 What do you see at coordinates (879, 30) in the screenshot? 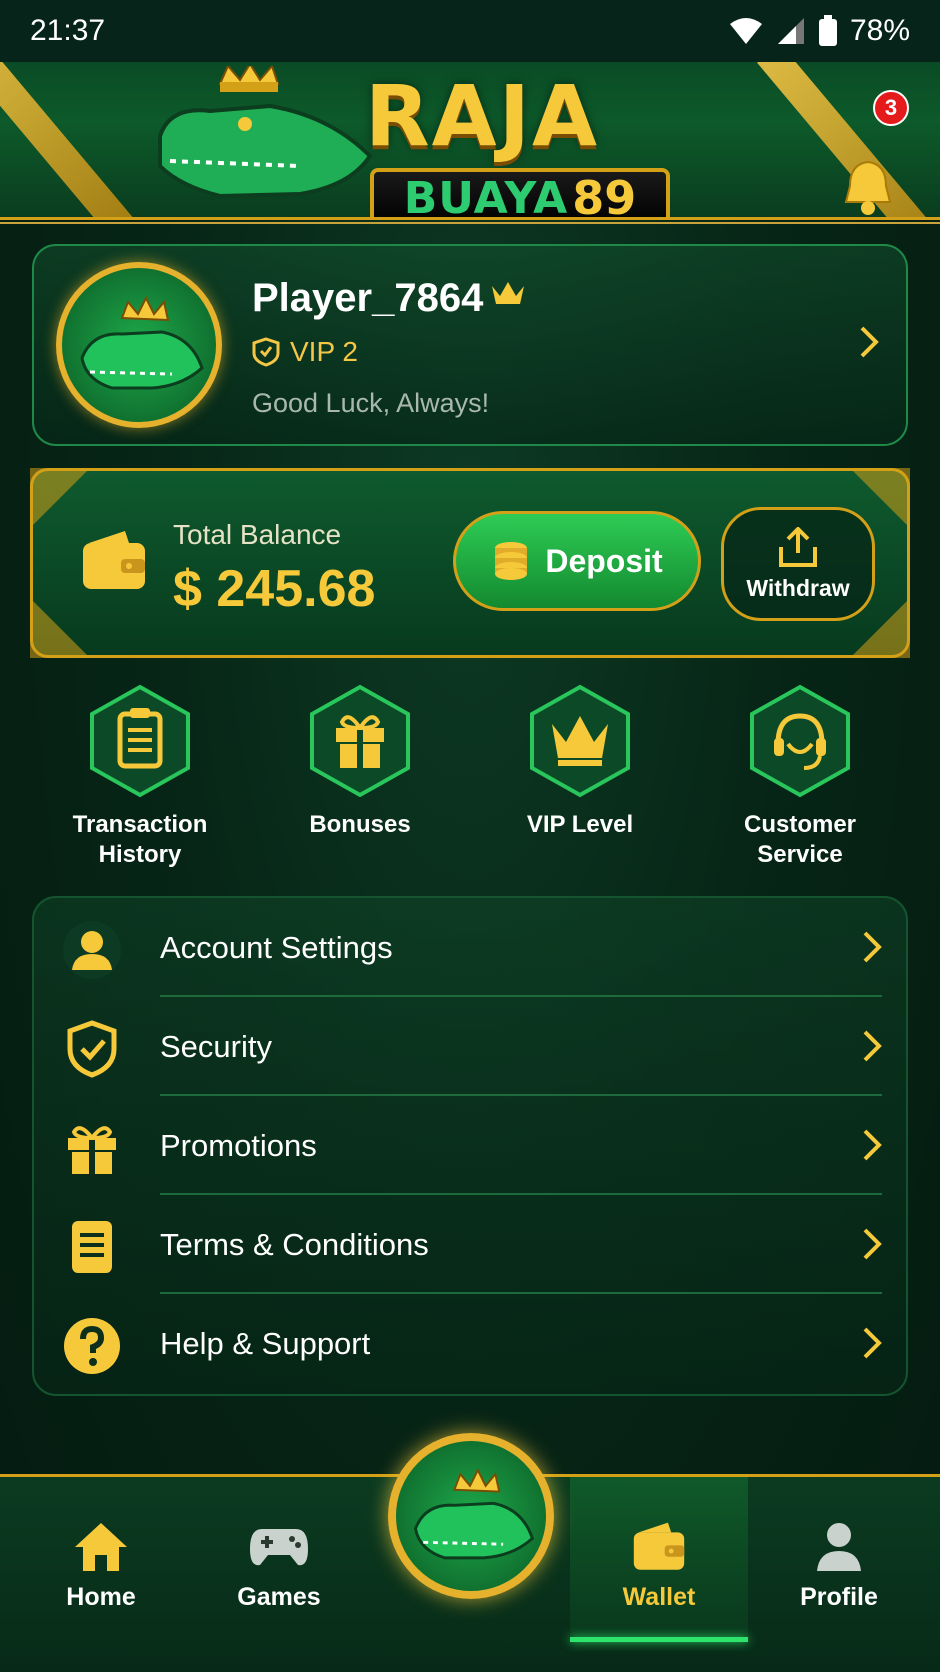
I see `battery-percent: 78%` at bounding box center [879, 30].